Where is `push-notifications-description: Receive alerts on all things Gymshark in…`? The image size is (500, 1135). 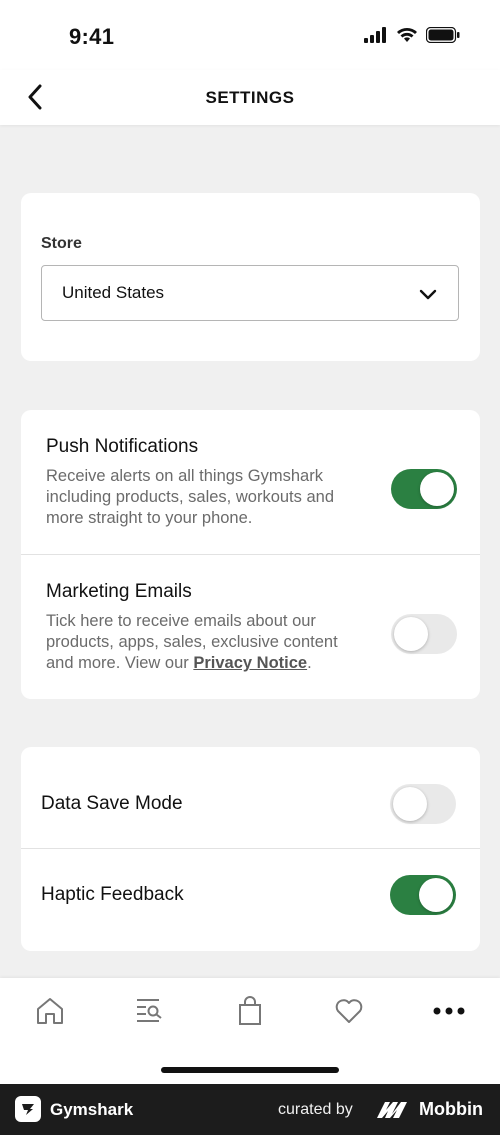
push-notifications-description: Receive alerts on all things Gymshark in… is located at coordinates (190, 497).